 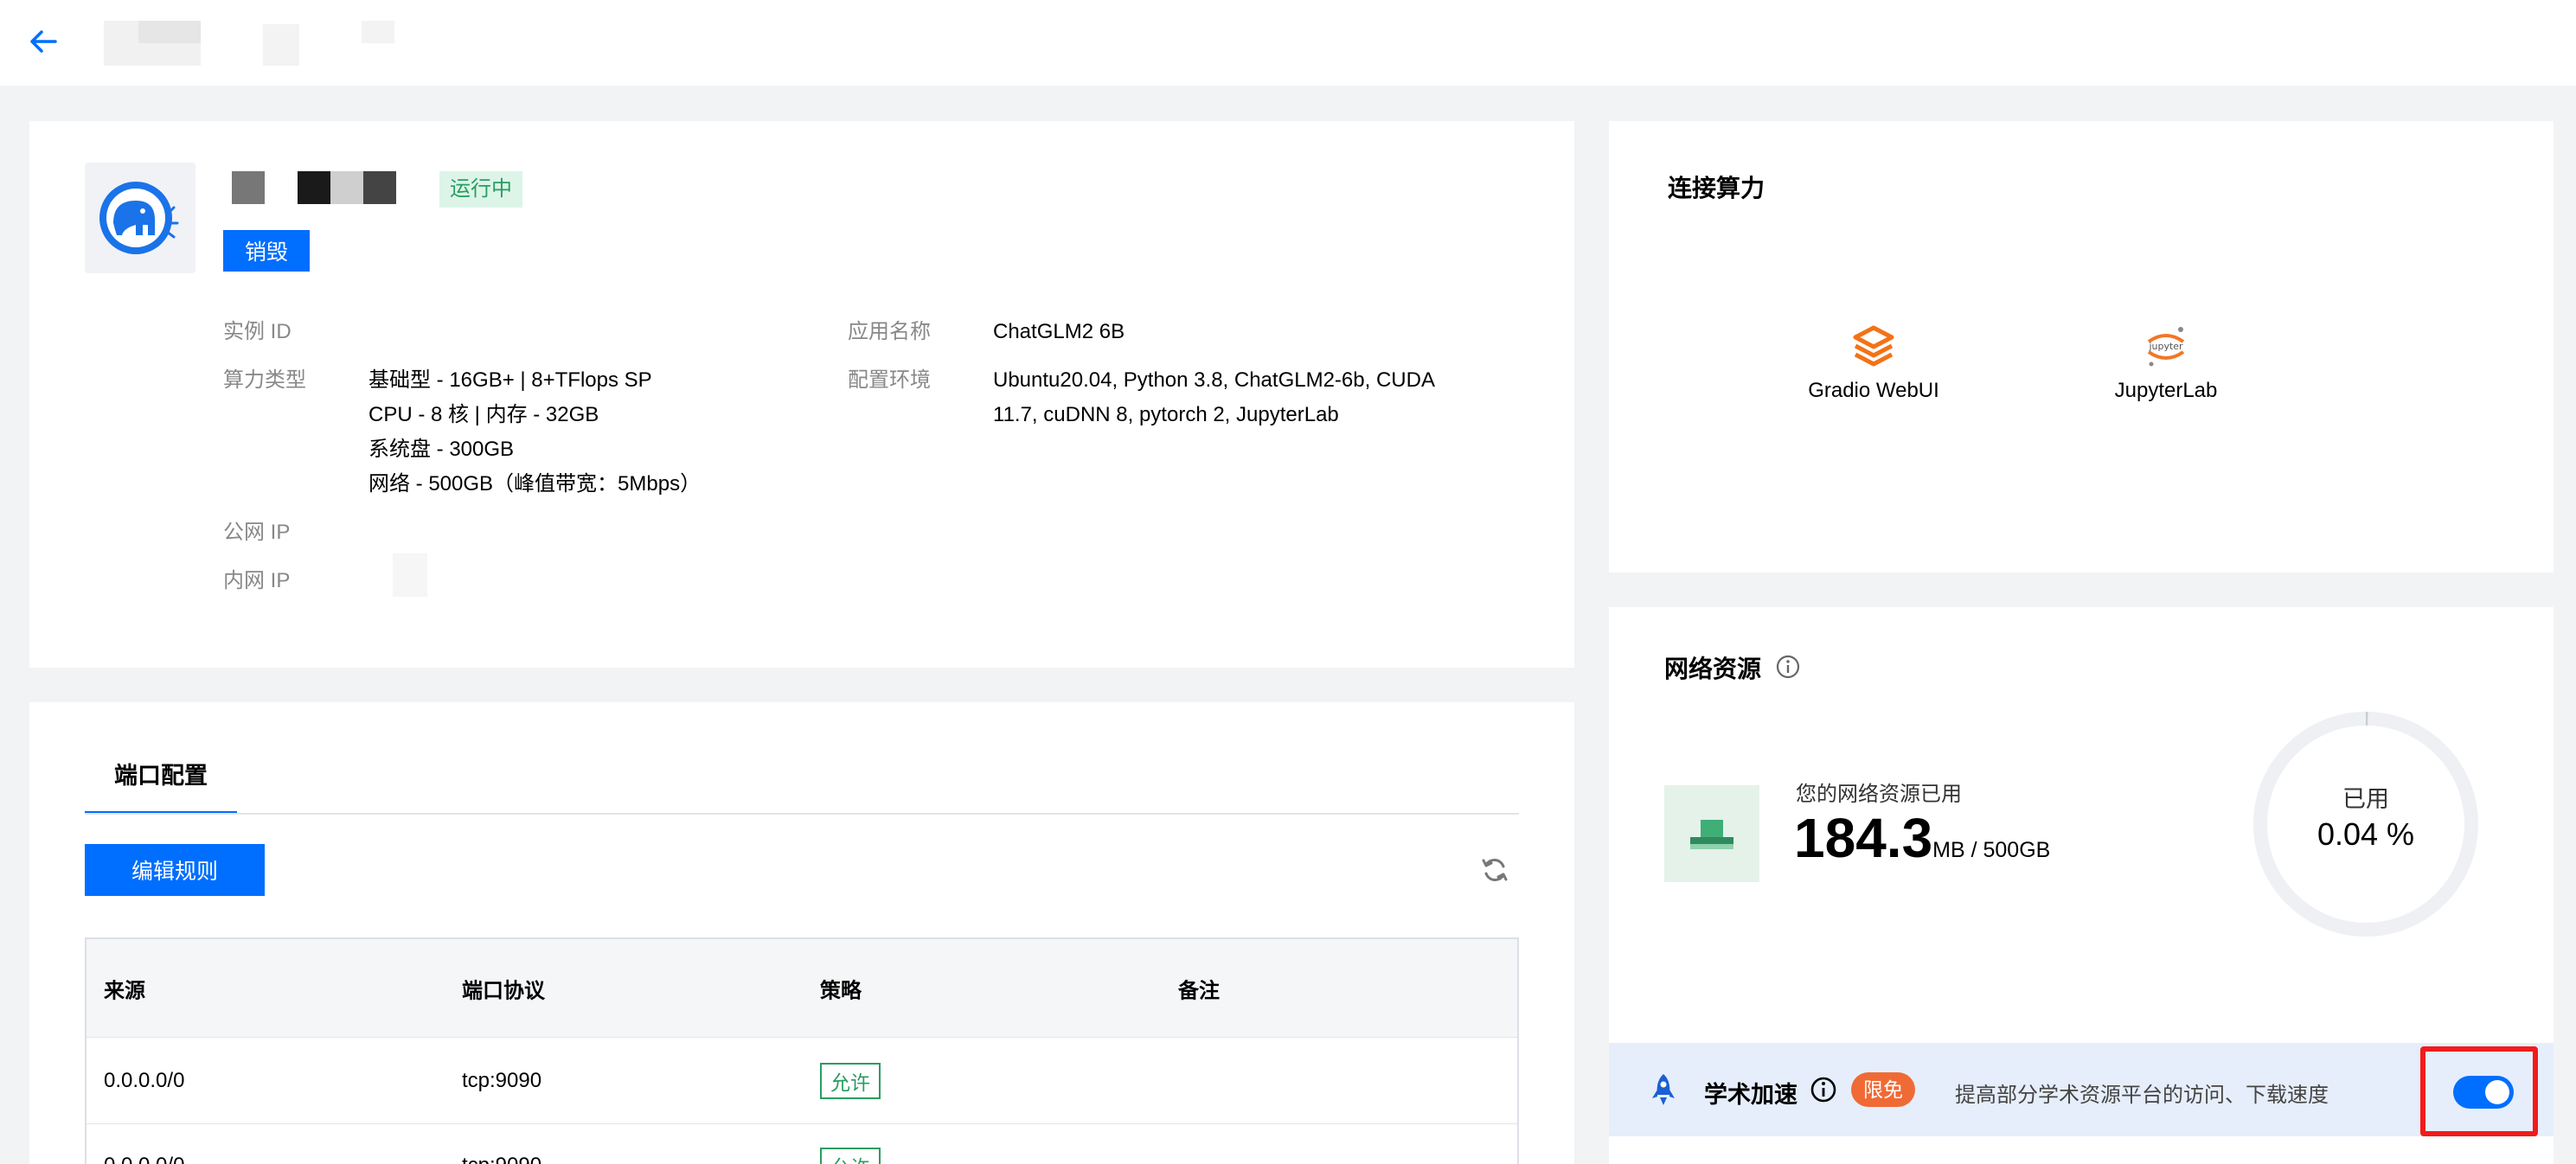 I want to click on service-gradio-webui: Gradio WebUI, so click(x=1874, y=363).